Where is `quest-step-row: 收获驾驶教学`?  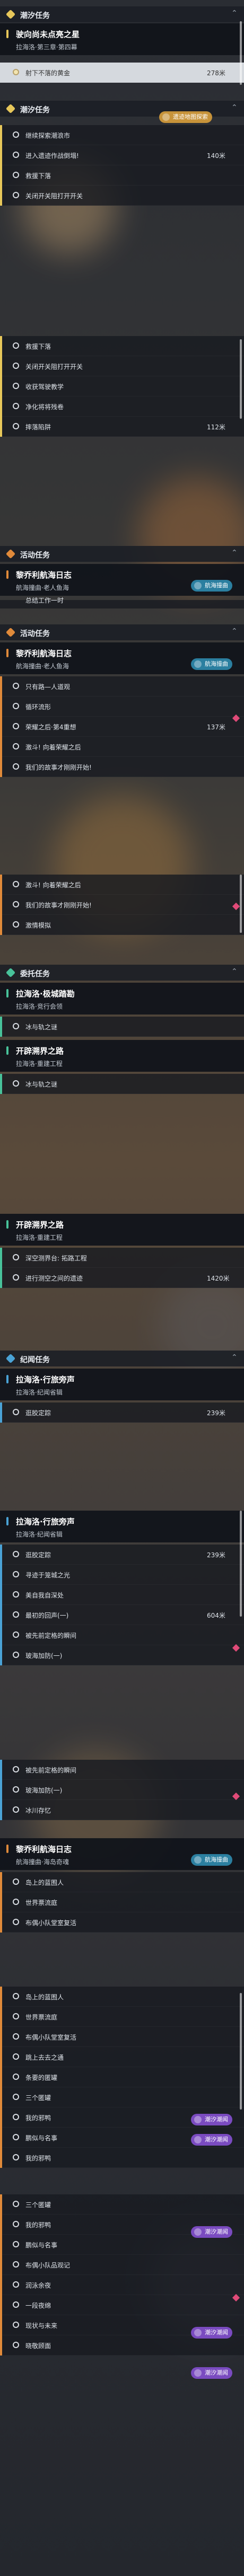 quest-step-row: 收获驾驶教学 is located at coordinates (122, 386).